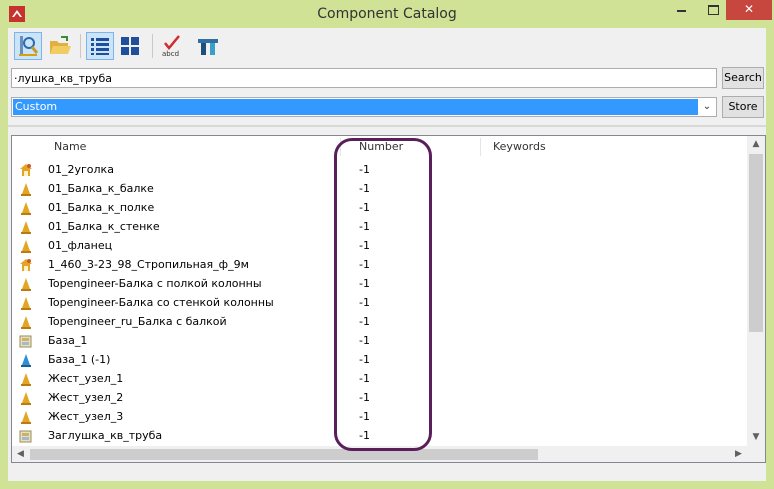 This screenshot has width=774, height=489. I want to click on table-row: 01_фланец -1, so click(379, 245).